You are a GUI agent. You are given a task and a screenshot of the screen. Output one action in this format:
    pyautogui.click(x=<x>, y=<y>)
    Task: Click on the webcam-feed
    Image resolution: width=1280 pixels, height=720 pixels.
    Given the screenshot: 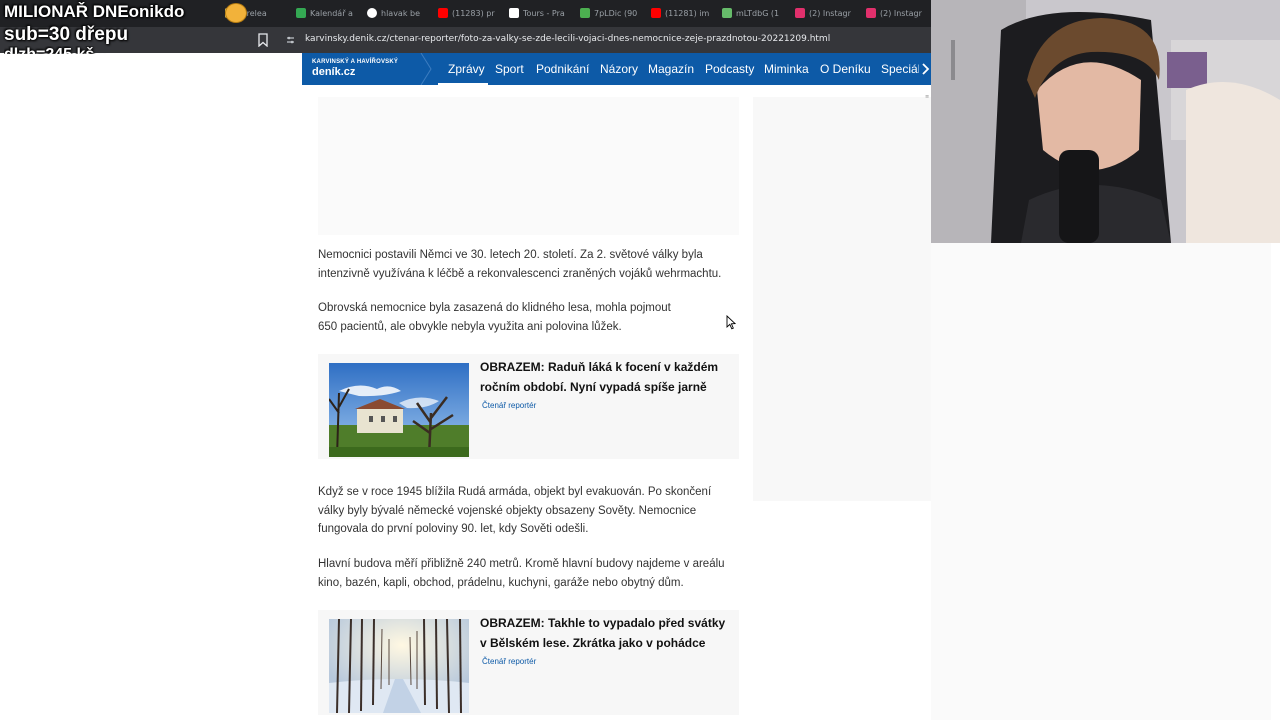 What is the action you would take?
    pyautogui.click(x=1105, y=121)
    